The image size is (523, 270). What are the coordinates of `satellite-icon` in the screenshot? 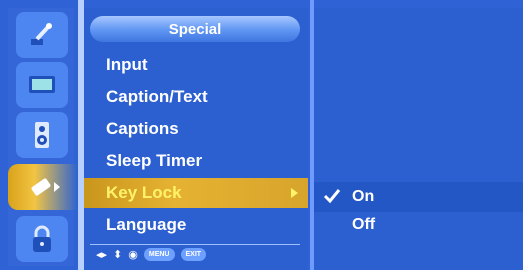 It's located at (41, 34).